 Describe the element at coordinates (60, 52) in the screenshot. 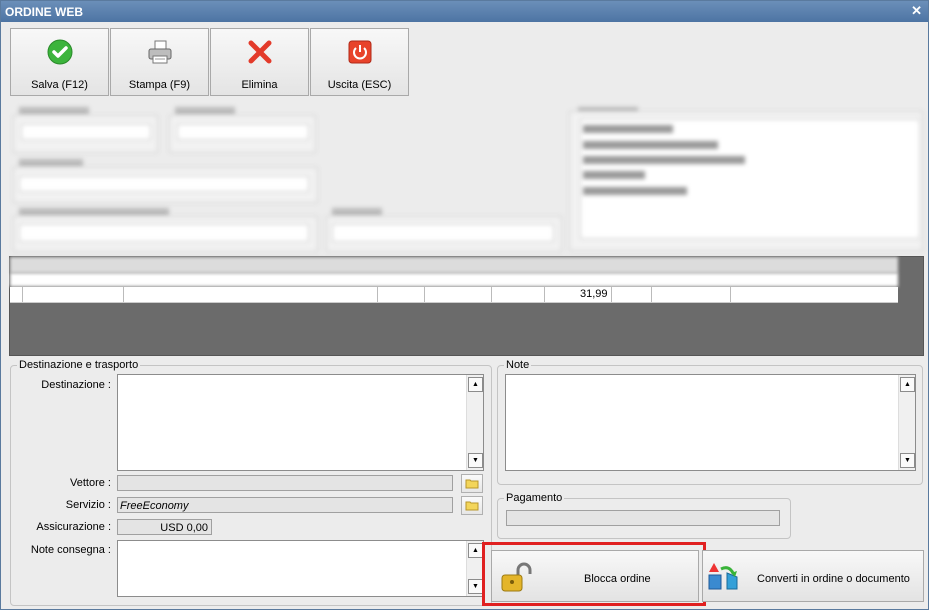

I see `checkmark-icon` at that location.